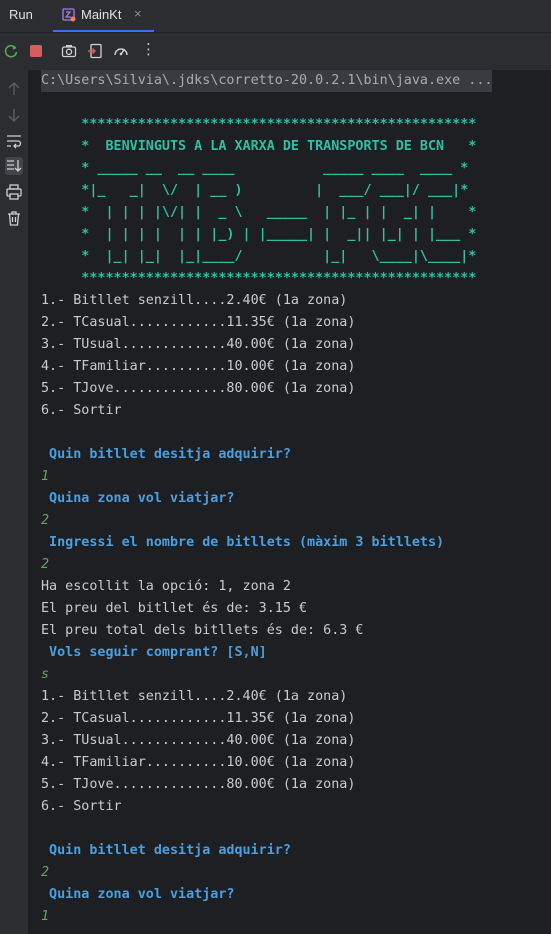 The height and width of the screenshot is (934, 551). I want to click on exit-icon, so click(95, 51).